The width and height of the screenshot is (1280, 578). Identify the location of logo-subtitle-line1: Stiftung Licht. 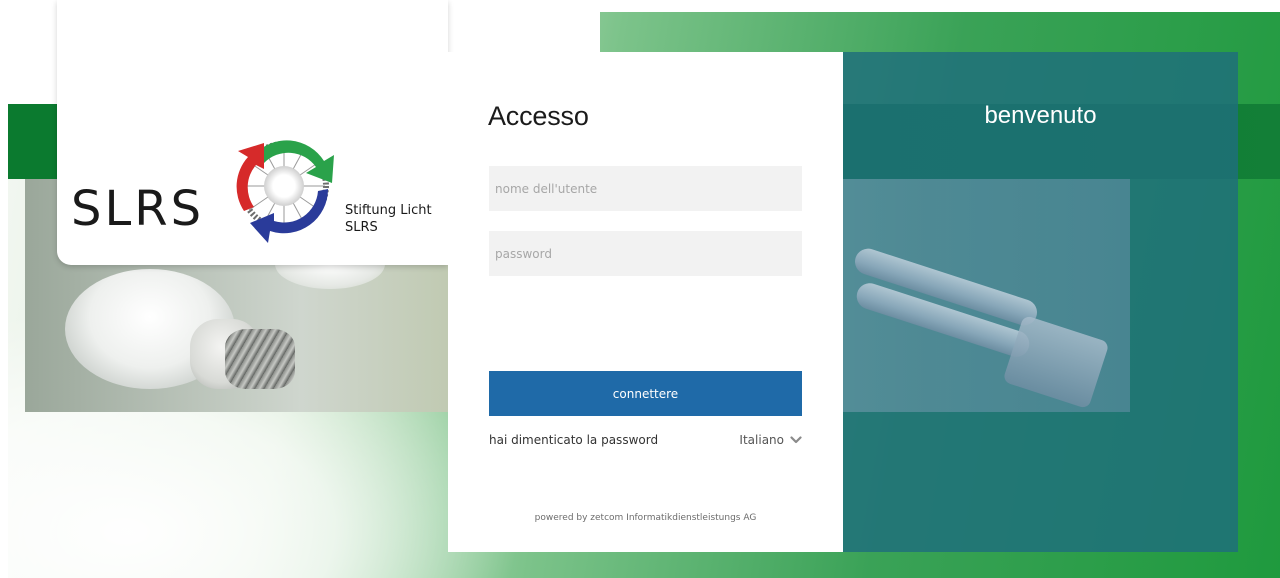
(388, 210).